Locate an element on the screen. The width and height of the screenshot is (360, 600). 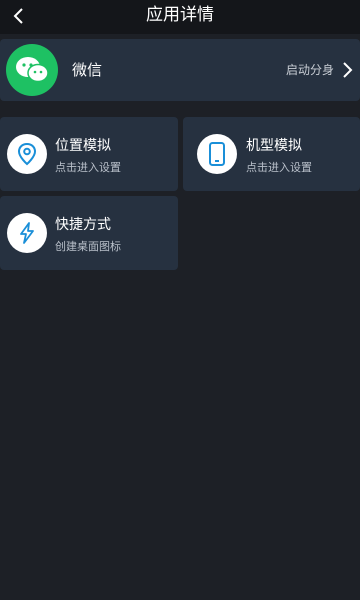
phone-icon is located at coordinates (217, 154).